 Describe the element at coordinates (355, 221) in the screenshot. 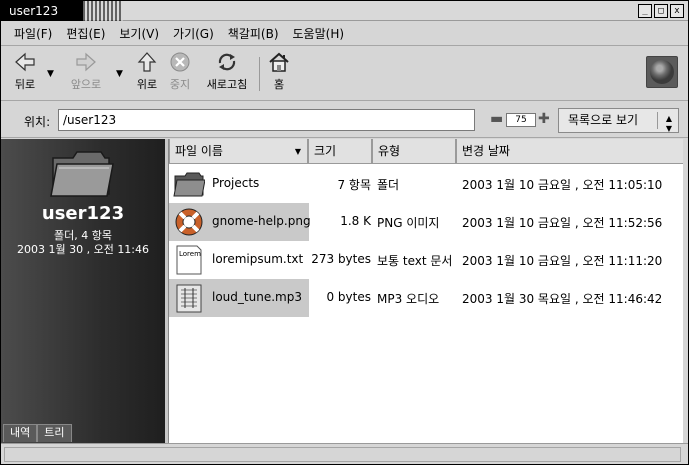

I see `file-size: 1.8 K` at that location.